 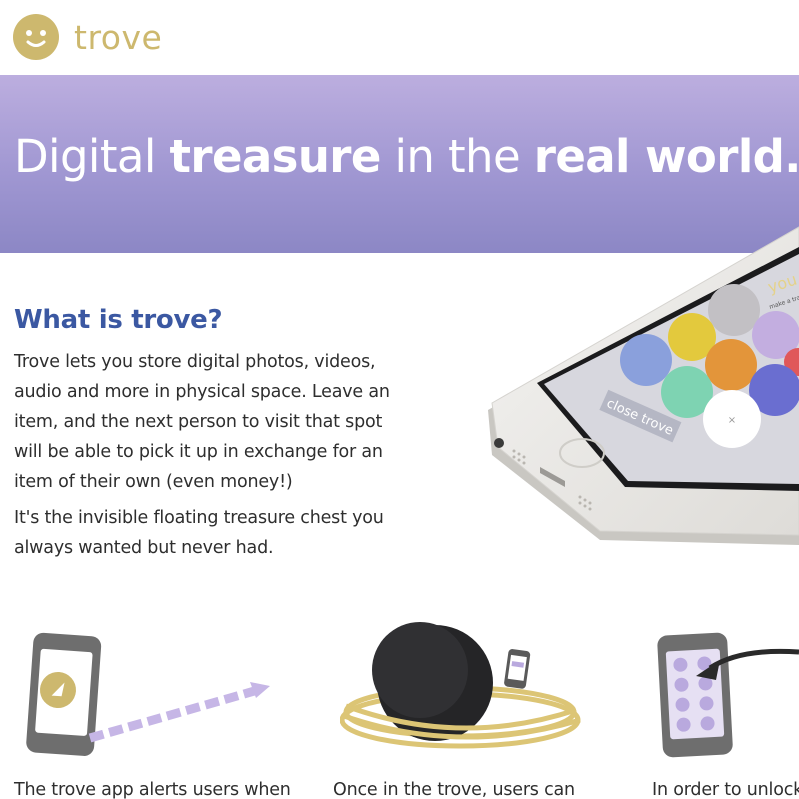 I want to click on phone-unlock-icon, so click(x=728, y=695).